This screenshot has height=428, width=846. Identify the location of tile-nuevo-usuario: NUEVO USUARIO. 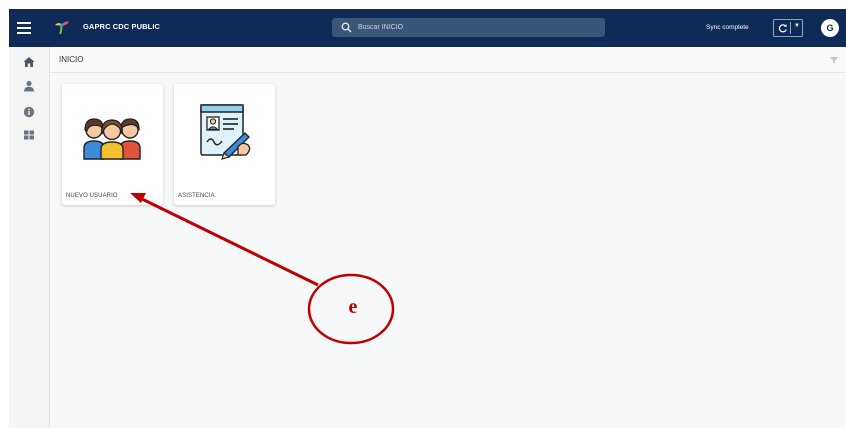
(112, 144).